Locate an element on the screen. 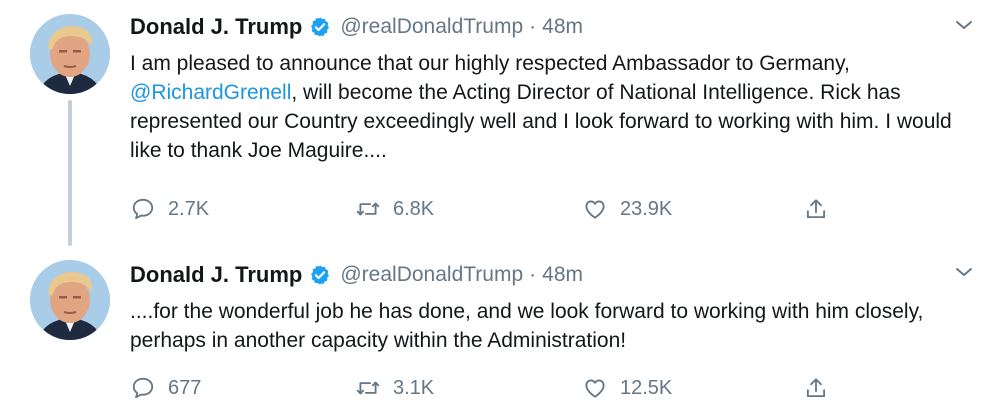 Image resolution: width=1000 pixels, height=409 pixels. reply-button: 677 is located at coordinates (165, 388).